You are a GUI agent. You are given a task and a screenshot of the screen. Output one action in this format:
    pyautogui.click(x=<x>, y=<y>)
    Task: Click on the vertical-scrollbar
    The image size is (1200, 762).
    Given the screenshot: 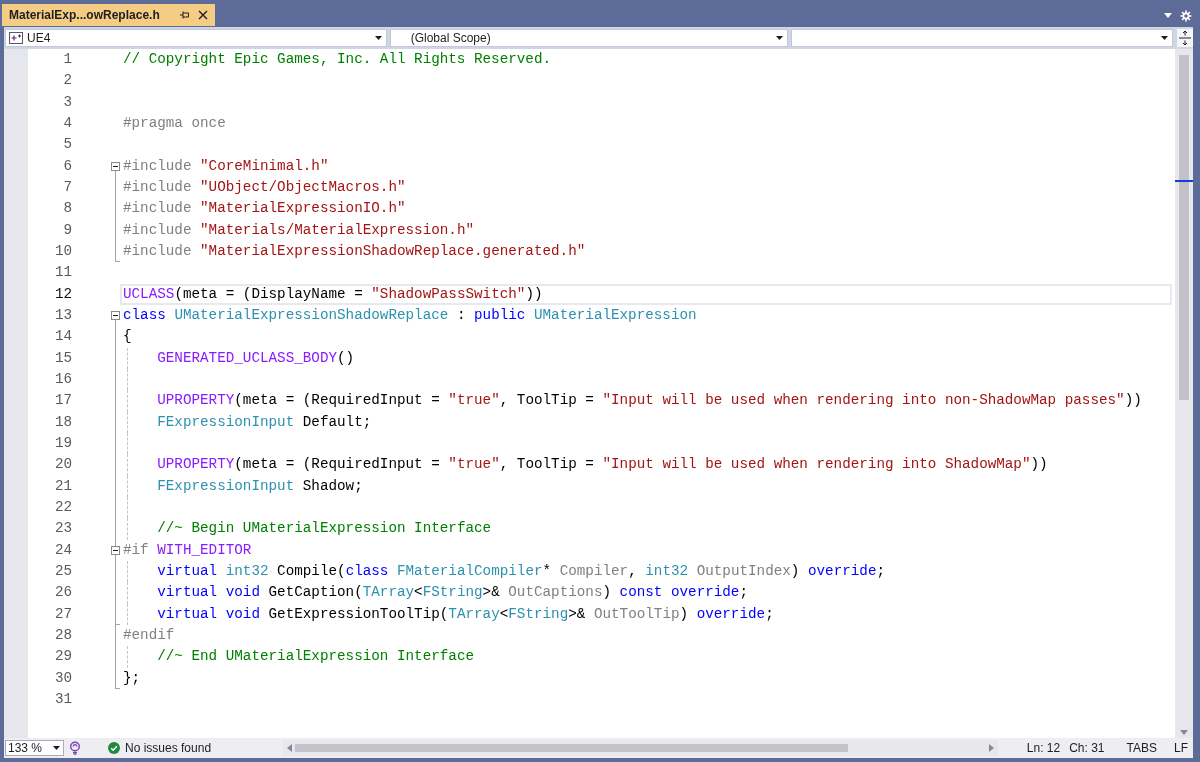 What is the action you would take?
    pyautogui.click(x=1184, y=393)
    